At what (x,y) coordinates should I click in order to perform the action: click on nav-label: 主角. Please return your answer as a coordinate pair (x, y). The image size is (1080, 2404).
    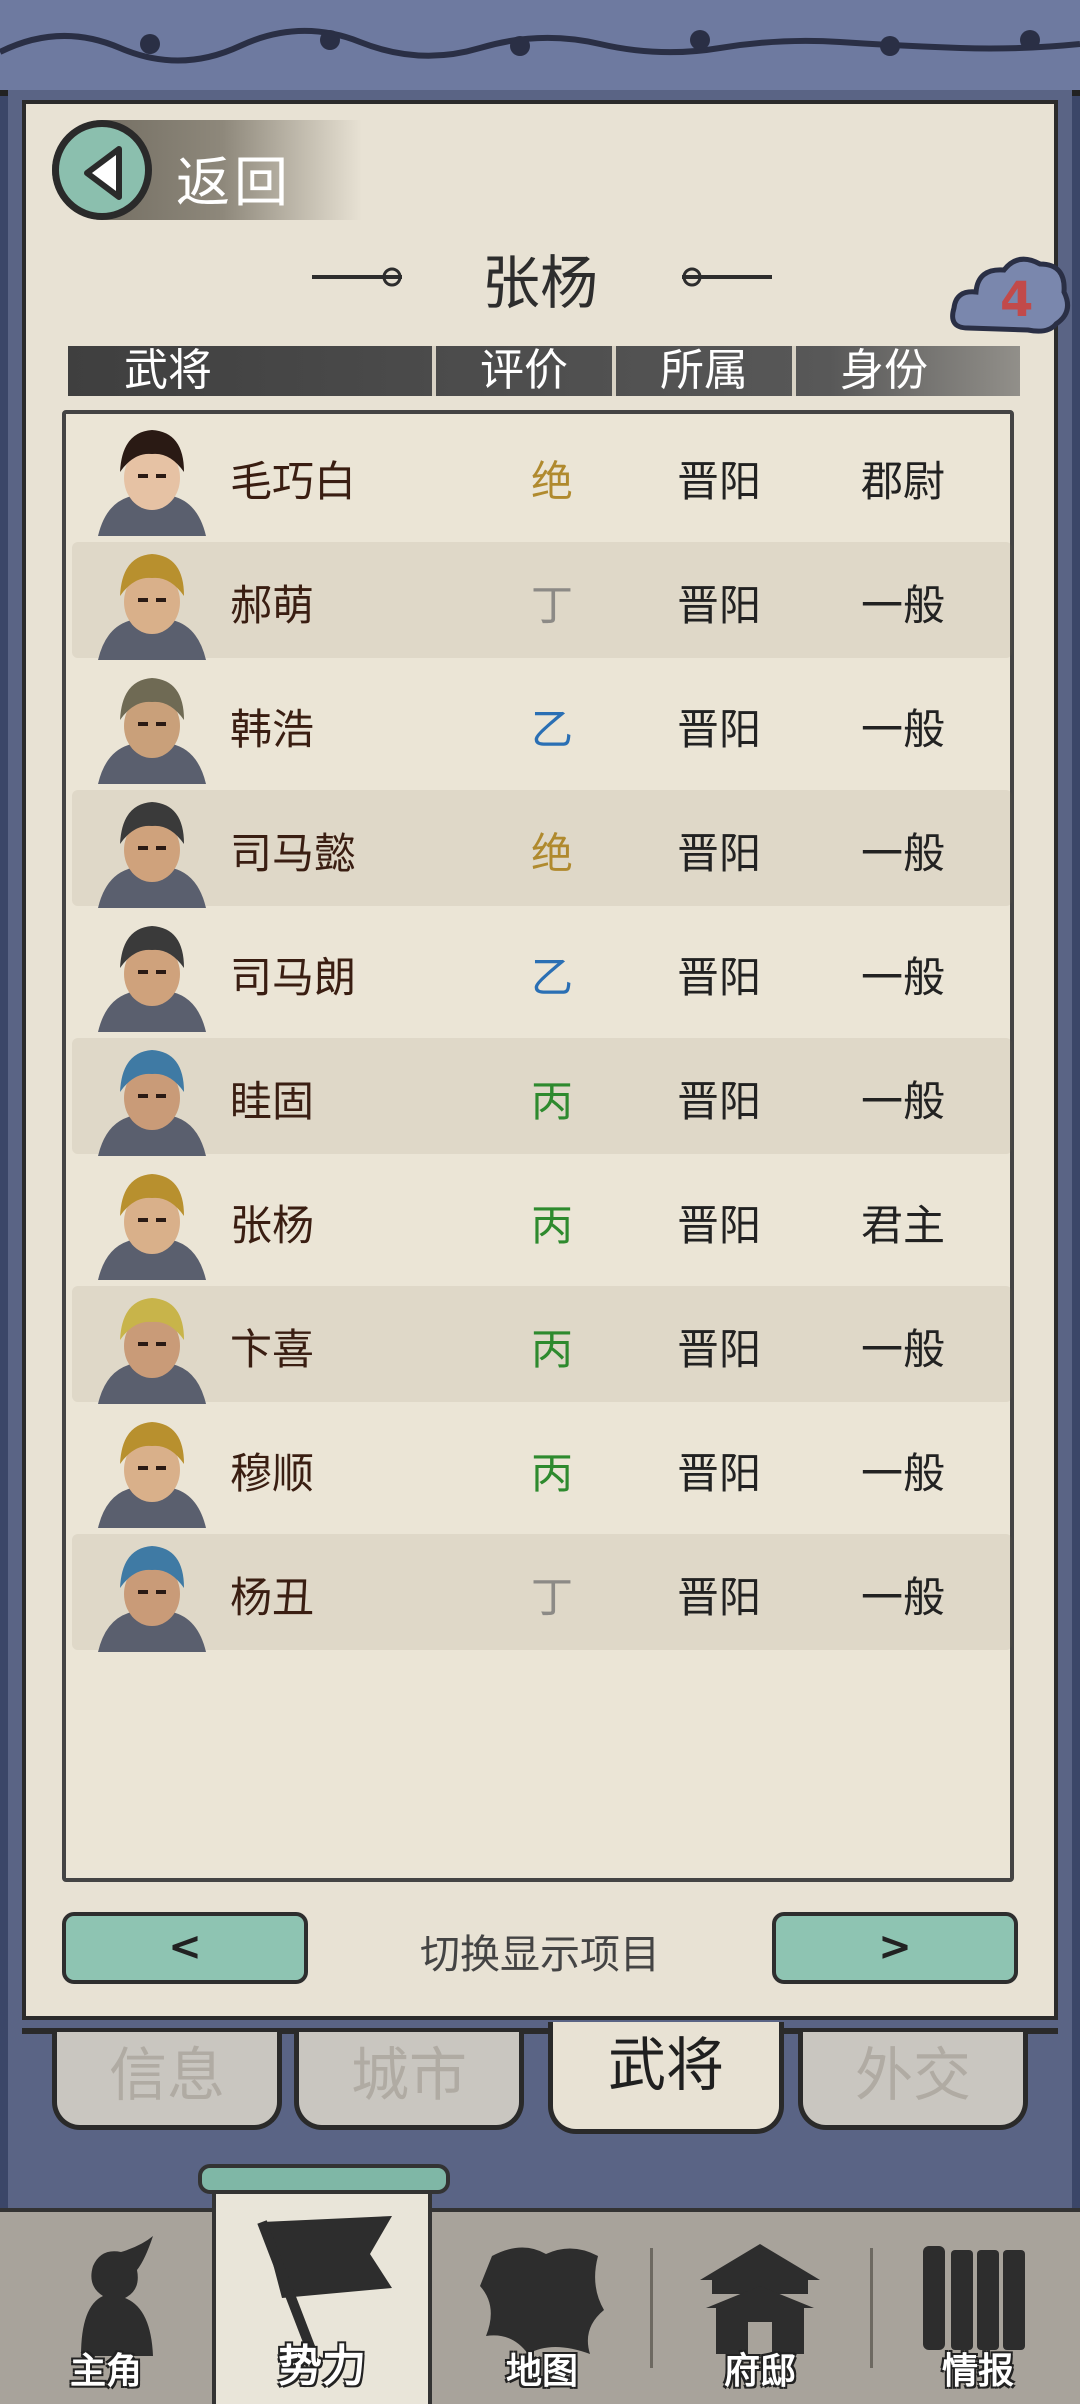
    Looking at the image, I should click on (105, 2371).